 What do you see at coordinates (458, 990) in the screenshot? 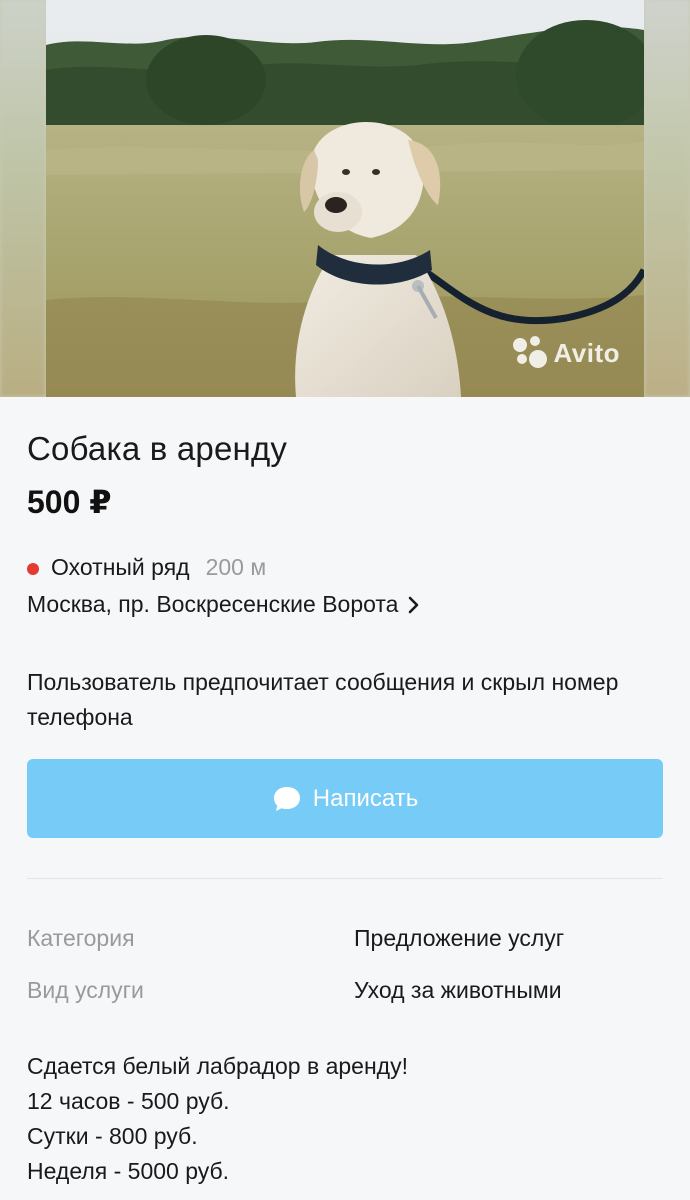
I see `param-value: Уход за животными` at bounding box center [458, 990].